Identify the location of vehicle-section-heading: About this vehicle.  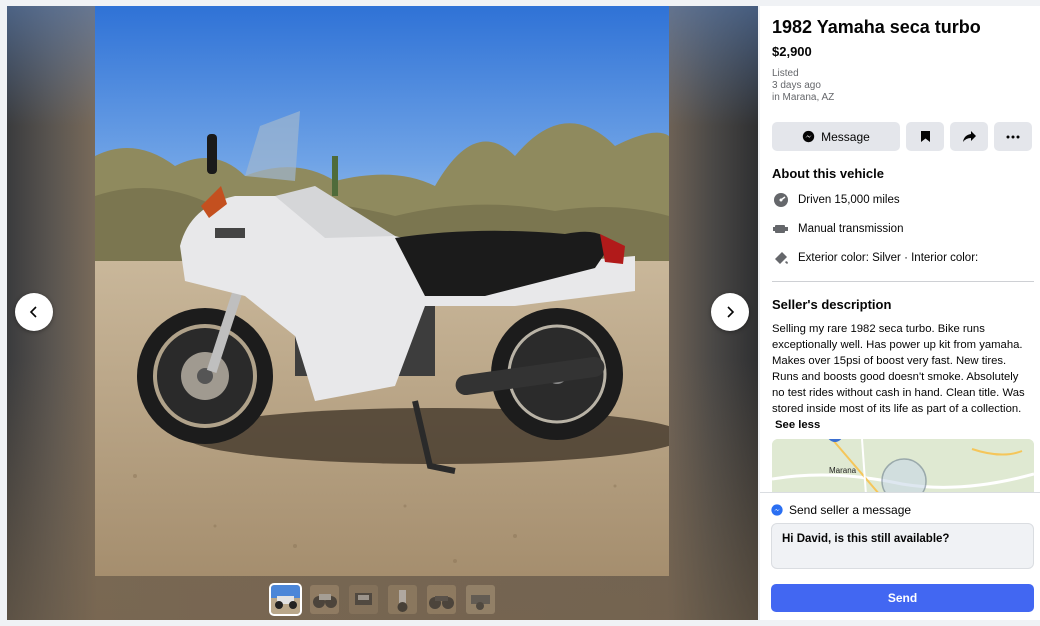
(828, 173).